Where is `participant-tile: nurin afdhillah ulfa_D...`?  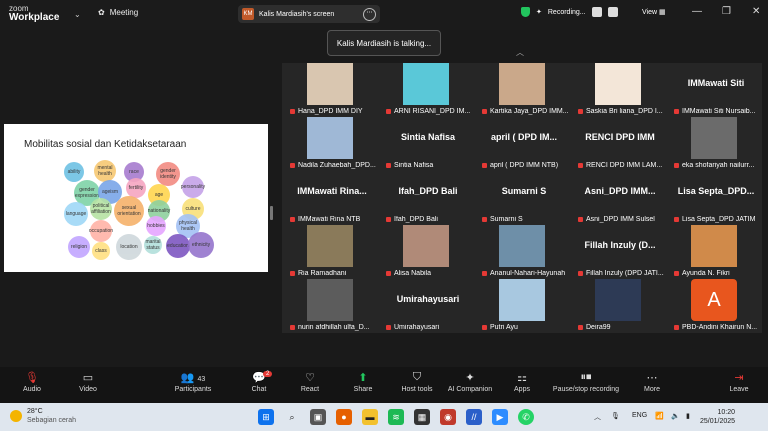
participant-tile: nurin afdhillah ulfa_D... is located at coordinates (330, 306).